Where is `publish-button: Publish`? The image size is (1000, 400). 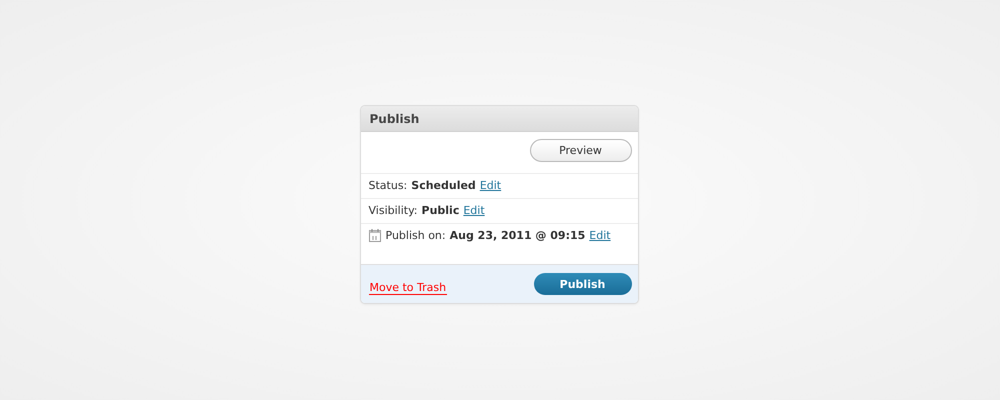
publish-button: Publish is located at coordinates (583, 284).